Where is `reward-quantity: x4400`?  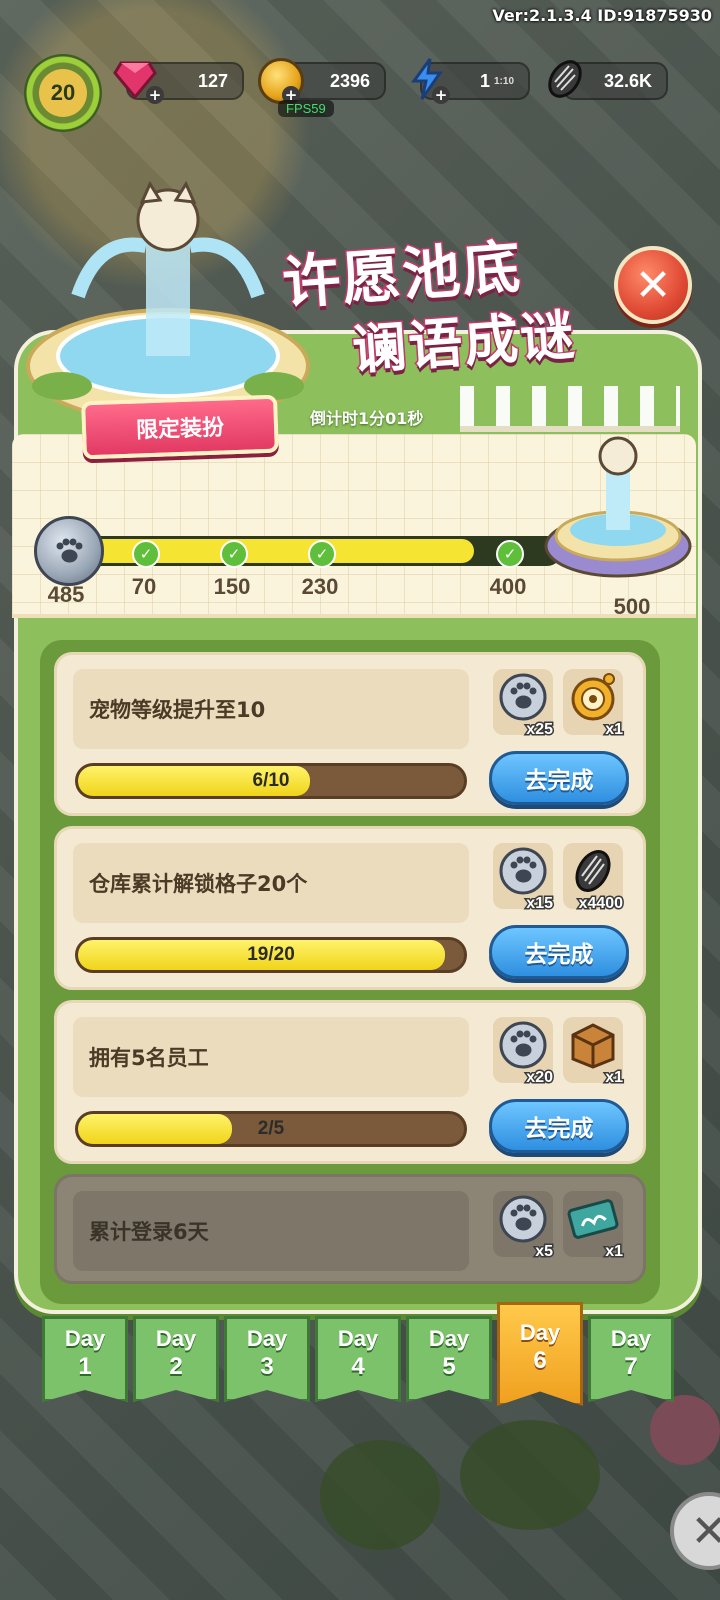
reward-quantity: x4400 is located at coordinates (600, 904).